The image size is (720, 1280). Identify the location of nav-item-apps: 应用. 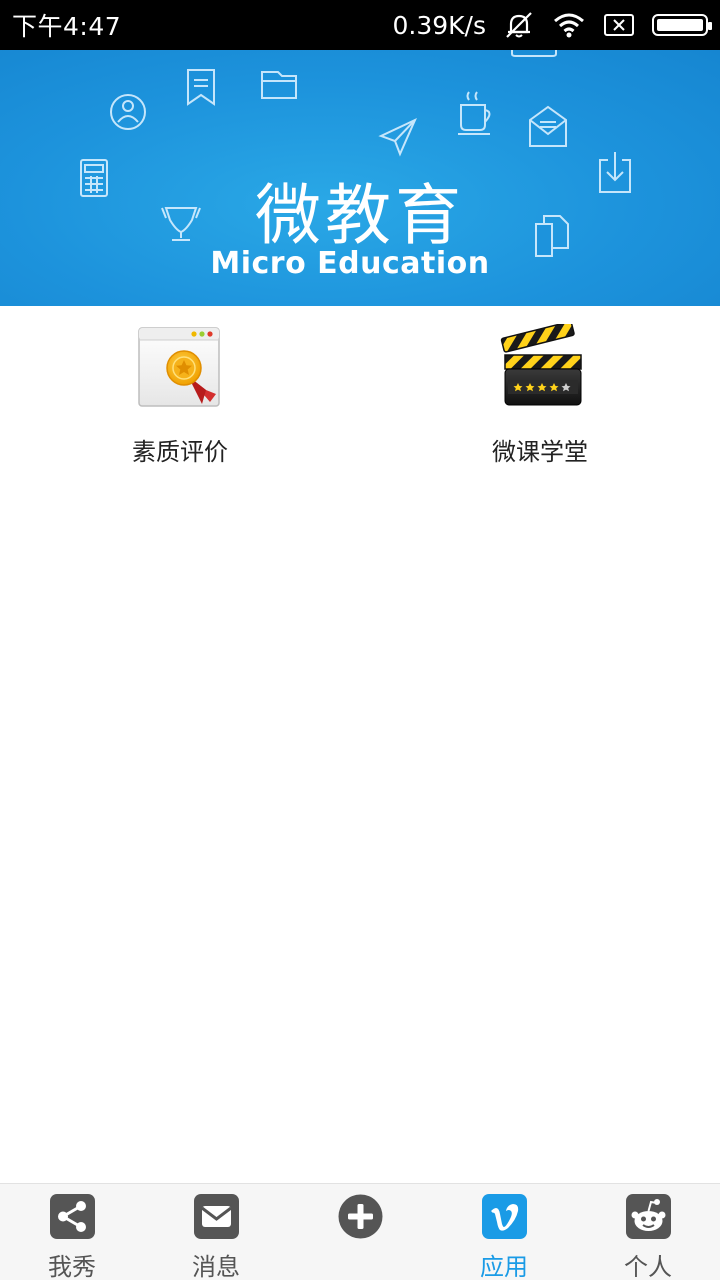
(504, 1232).